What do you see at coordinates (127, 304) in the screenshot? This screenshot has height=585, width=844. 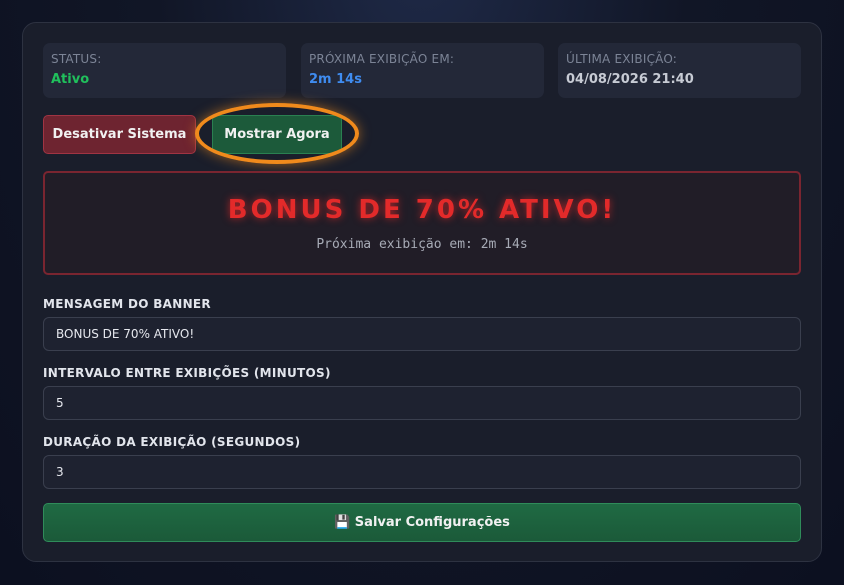 I see `banner-message-label: MENSAGEM DO BANNER` at bounding box center [127, 304].